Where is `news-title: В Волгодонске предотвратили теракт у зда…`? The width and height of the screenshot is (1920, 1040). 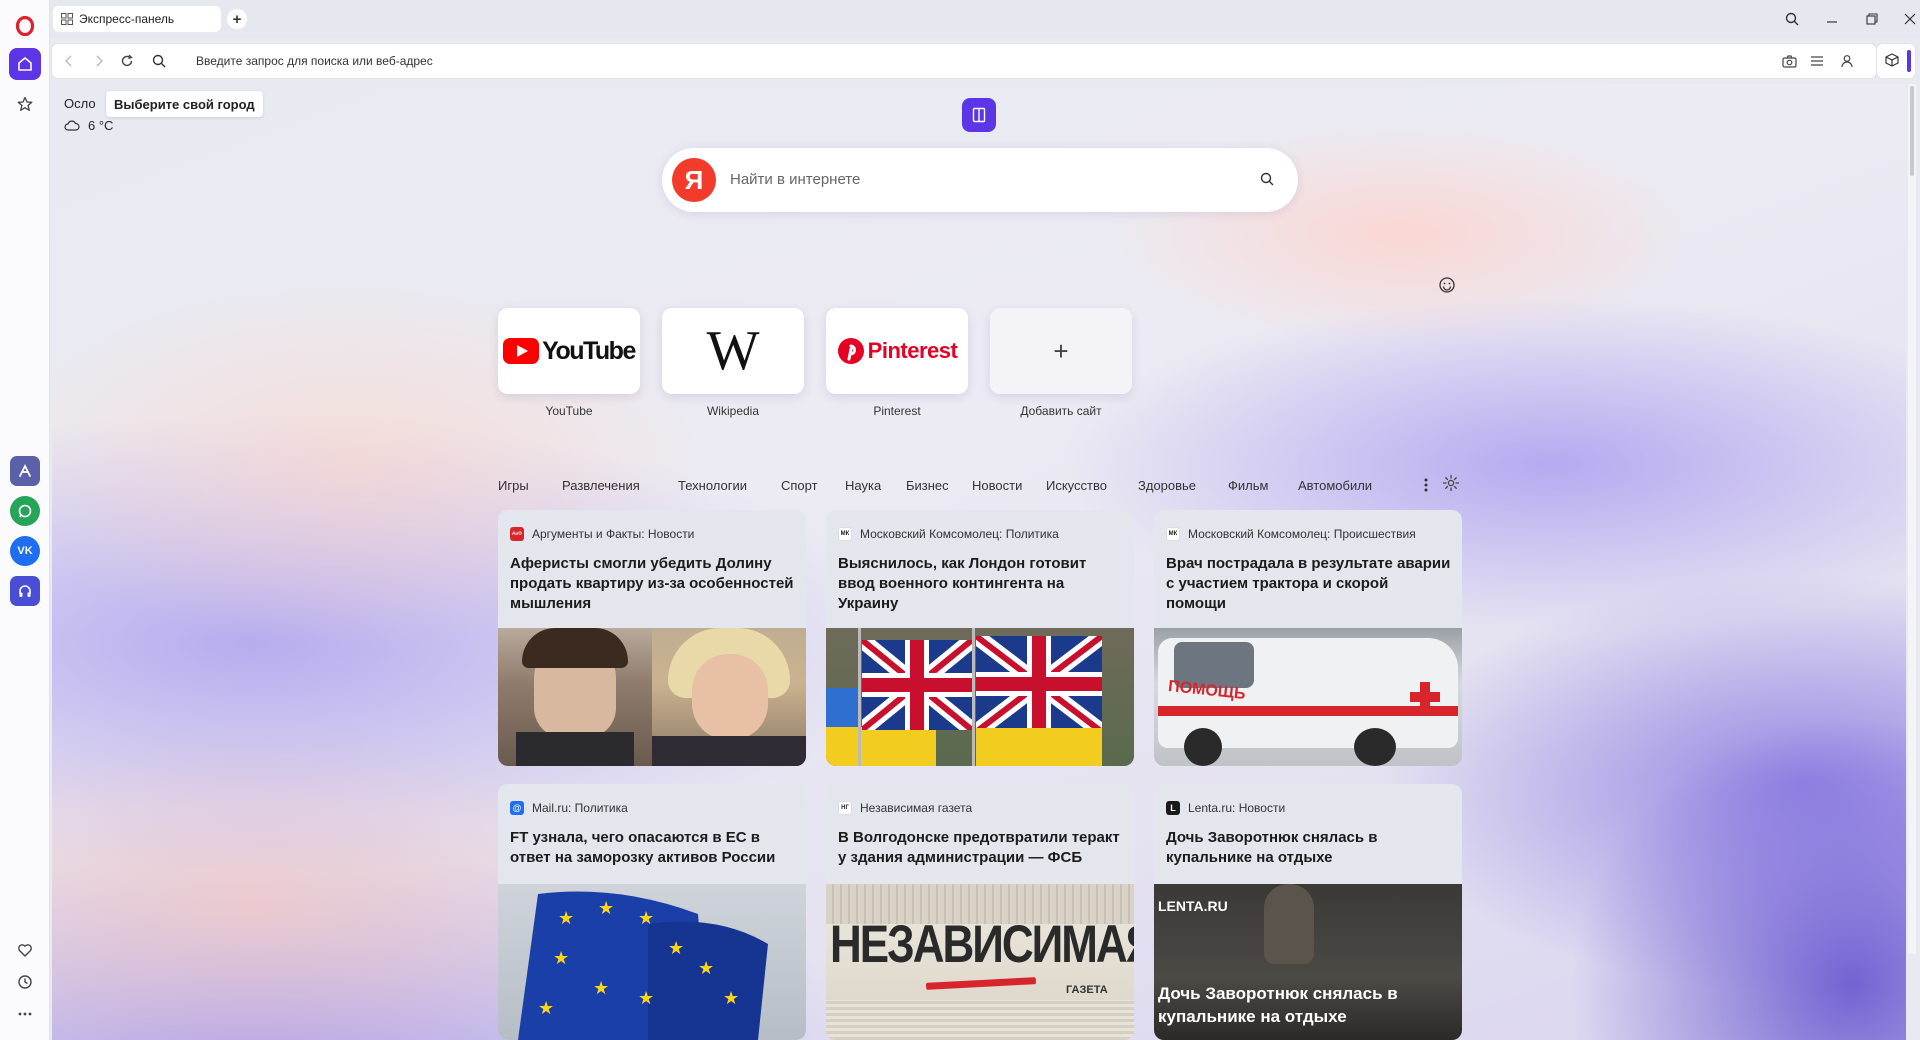
news-title: В Волгодонске предотвратили теракт у зда… is located at coordinates (981, 848).